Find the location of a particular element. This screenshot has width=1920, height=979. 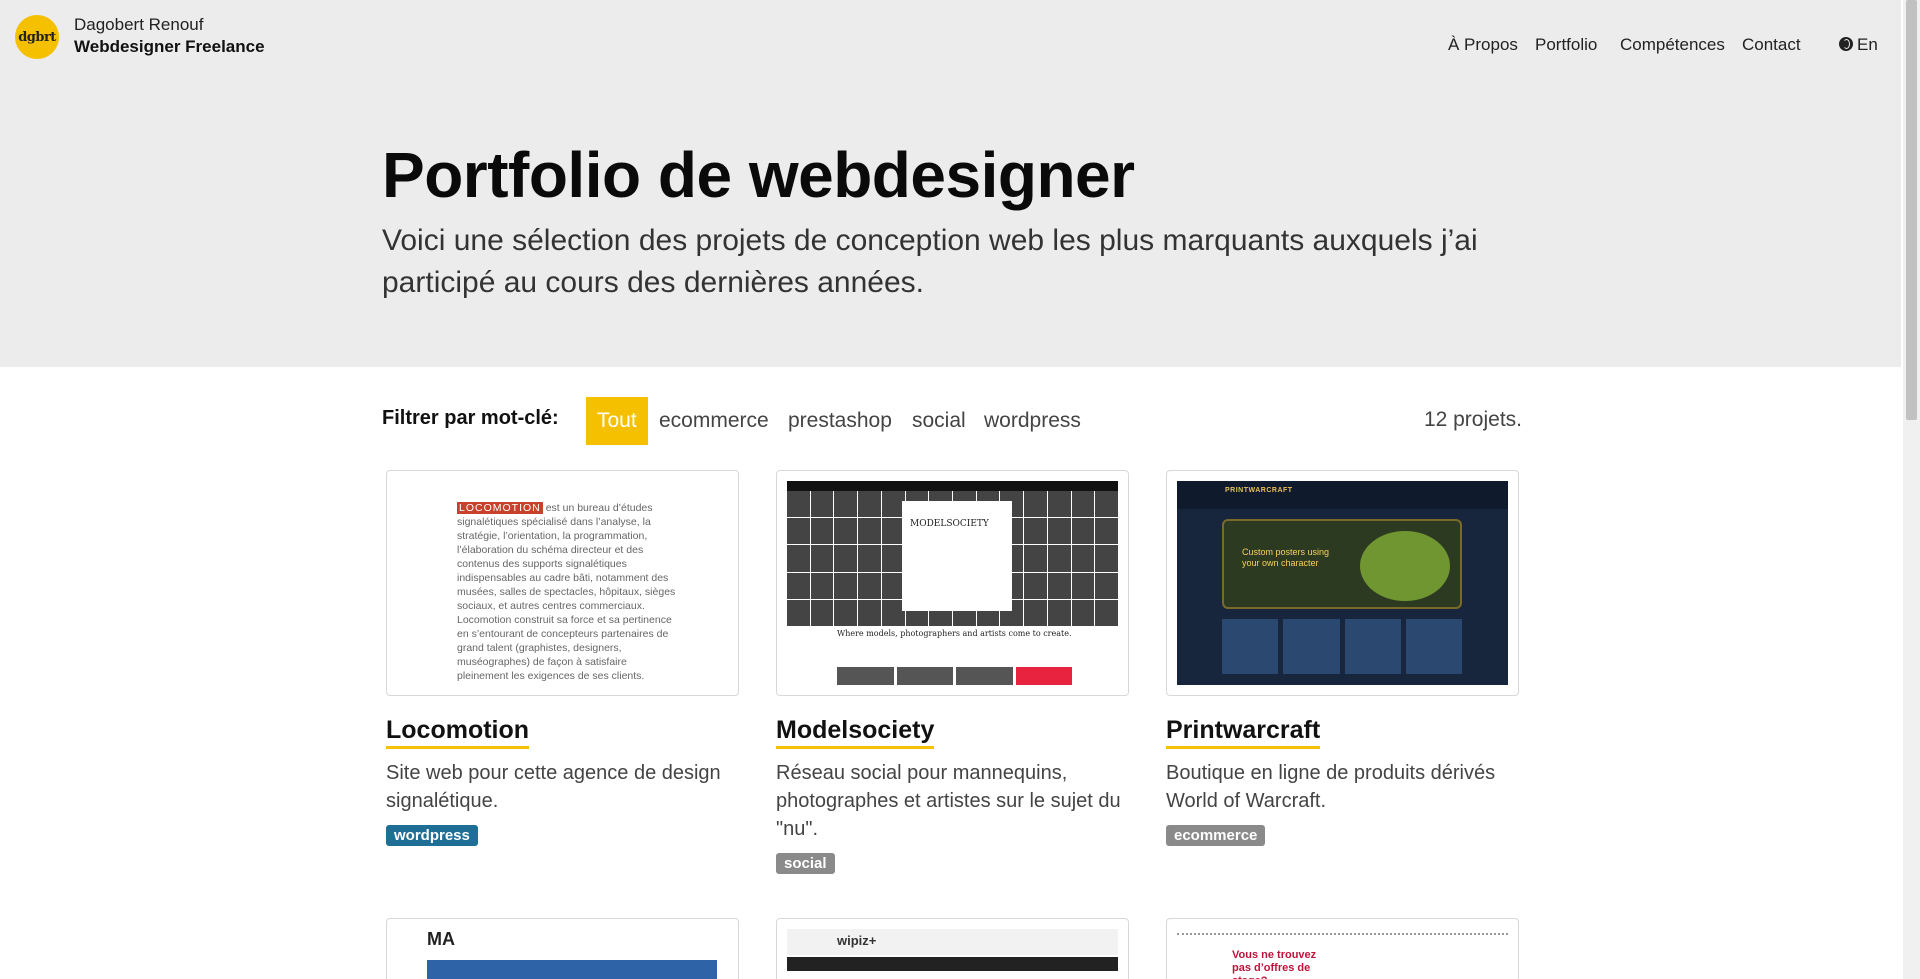

filter-tout: Tout is located at coordinates (617, 421).